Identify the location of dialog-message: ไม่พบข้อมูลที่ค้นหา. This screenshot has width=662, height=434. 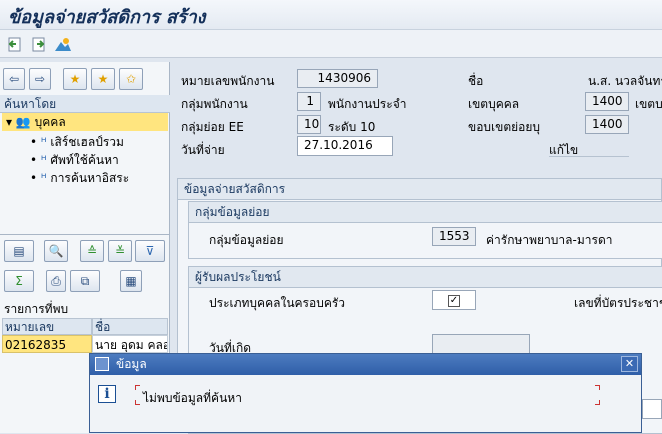
(192, 398).